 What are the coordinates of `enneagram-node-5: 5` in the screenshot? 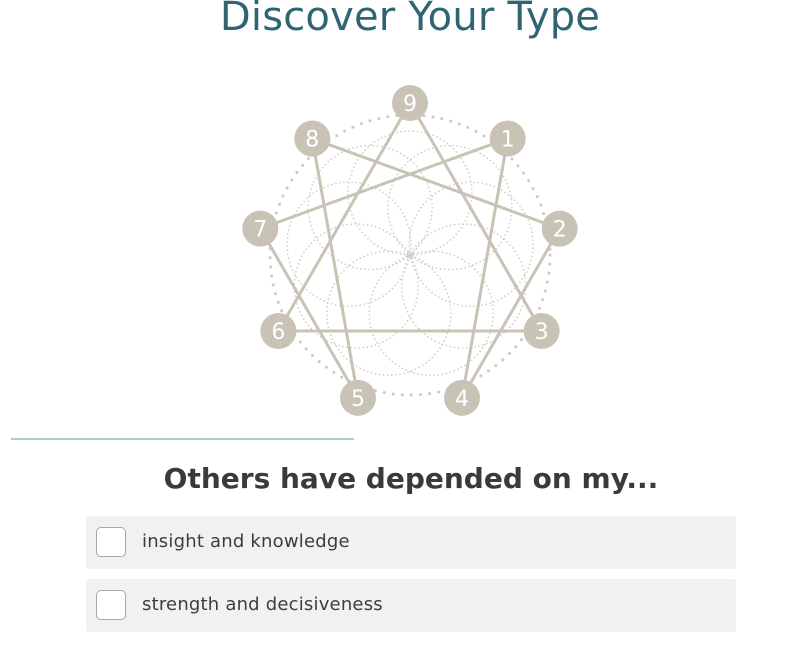 It's located at (358, 397).